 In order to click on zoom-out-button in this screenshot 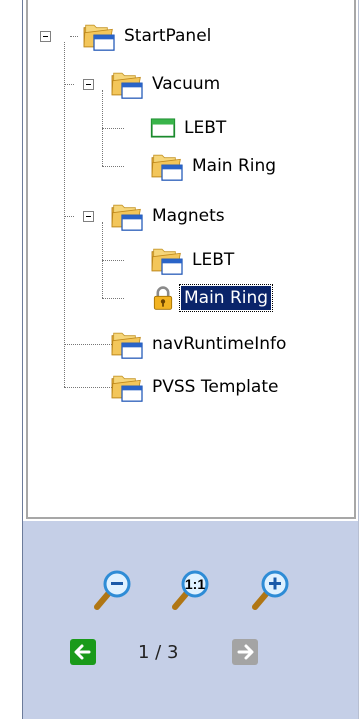, I will do `click(113, 589)`.